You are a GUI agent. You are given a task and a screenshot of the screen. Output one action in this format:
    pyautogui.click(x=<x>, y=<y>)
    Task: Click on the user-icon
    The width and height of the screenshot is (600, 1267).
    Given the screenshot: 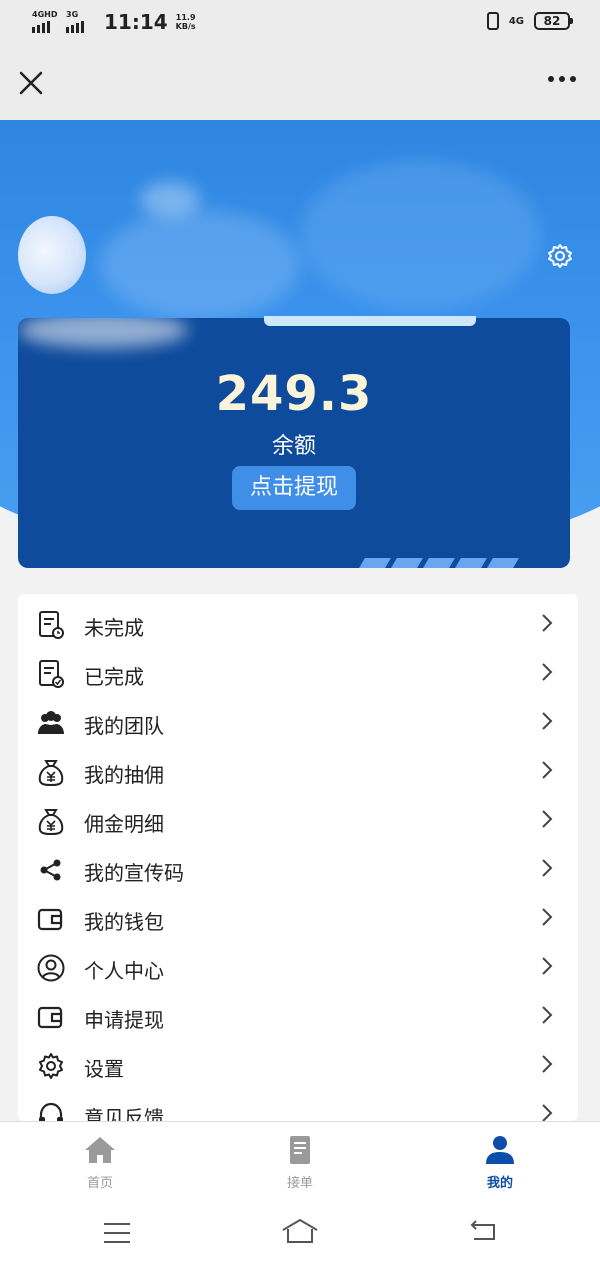 What is the action you would take?
    pyautogui.click(x=500, y=1150)
    